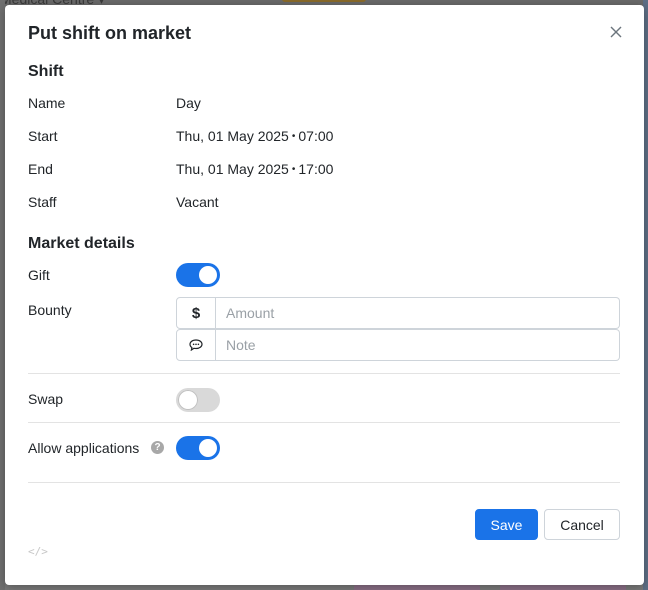  What do you see at coordinates (46, 399) in the screenshot?
I see `swap-label: Swap` at bounding box center [46, 399].